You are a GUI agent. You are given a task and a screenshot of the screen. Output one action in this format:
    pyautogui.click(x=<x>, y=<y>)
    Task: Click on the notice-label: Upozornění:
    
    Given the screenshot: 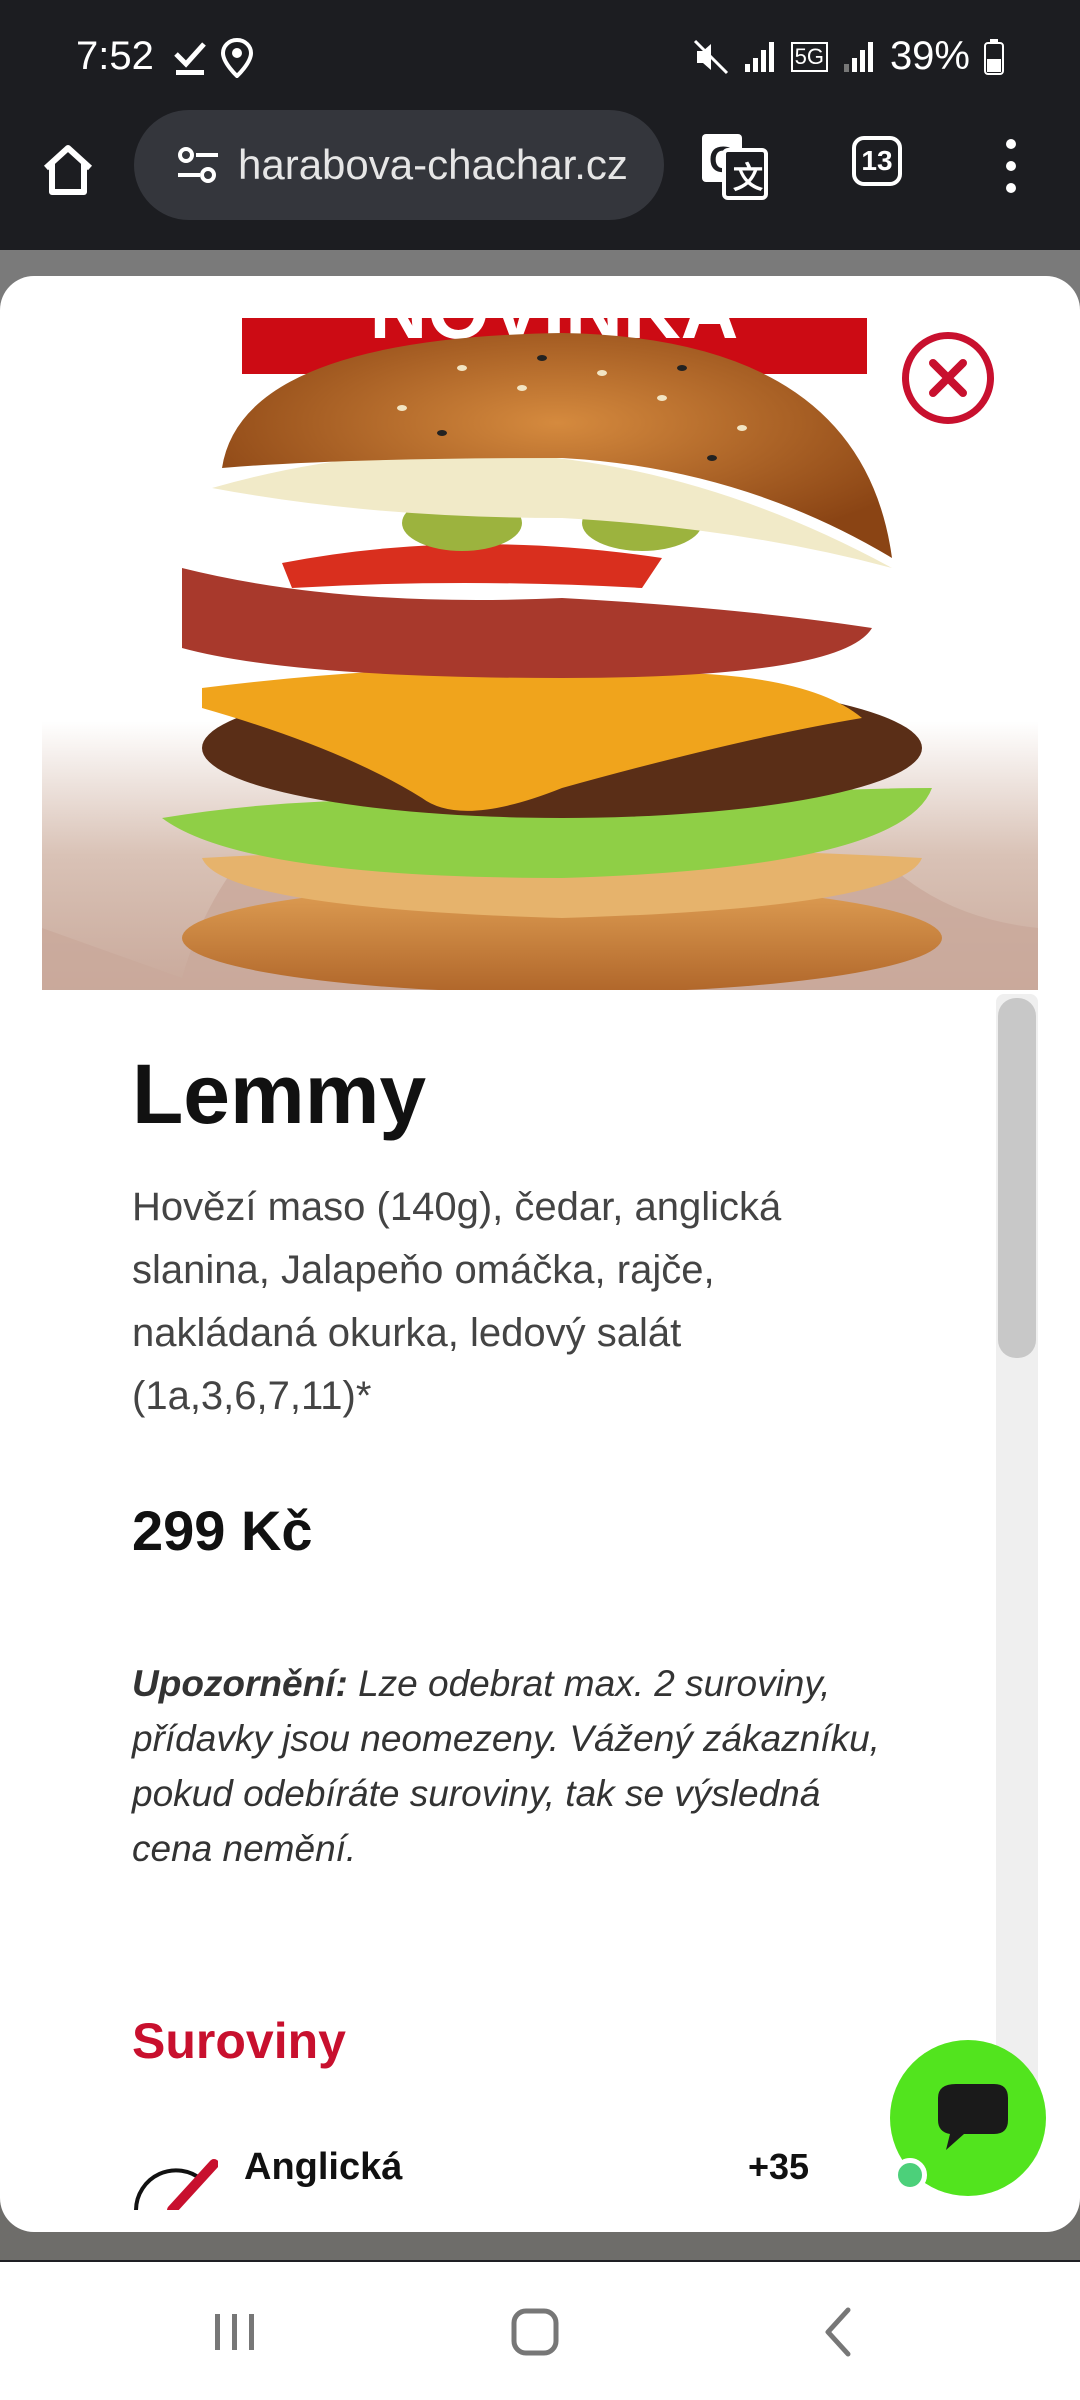 What is the action you would take?
    pyautogui.click(x=240, y=1683)
    